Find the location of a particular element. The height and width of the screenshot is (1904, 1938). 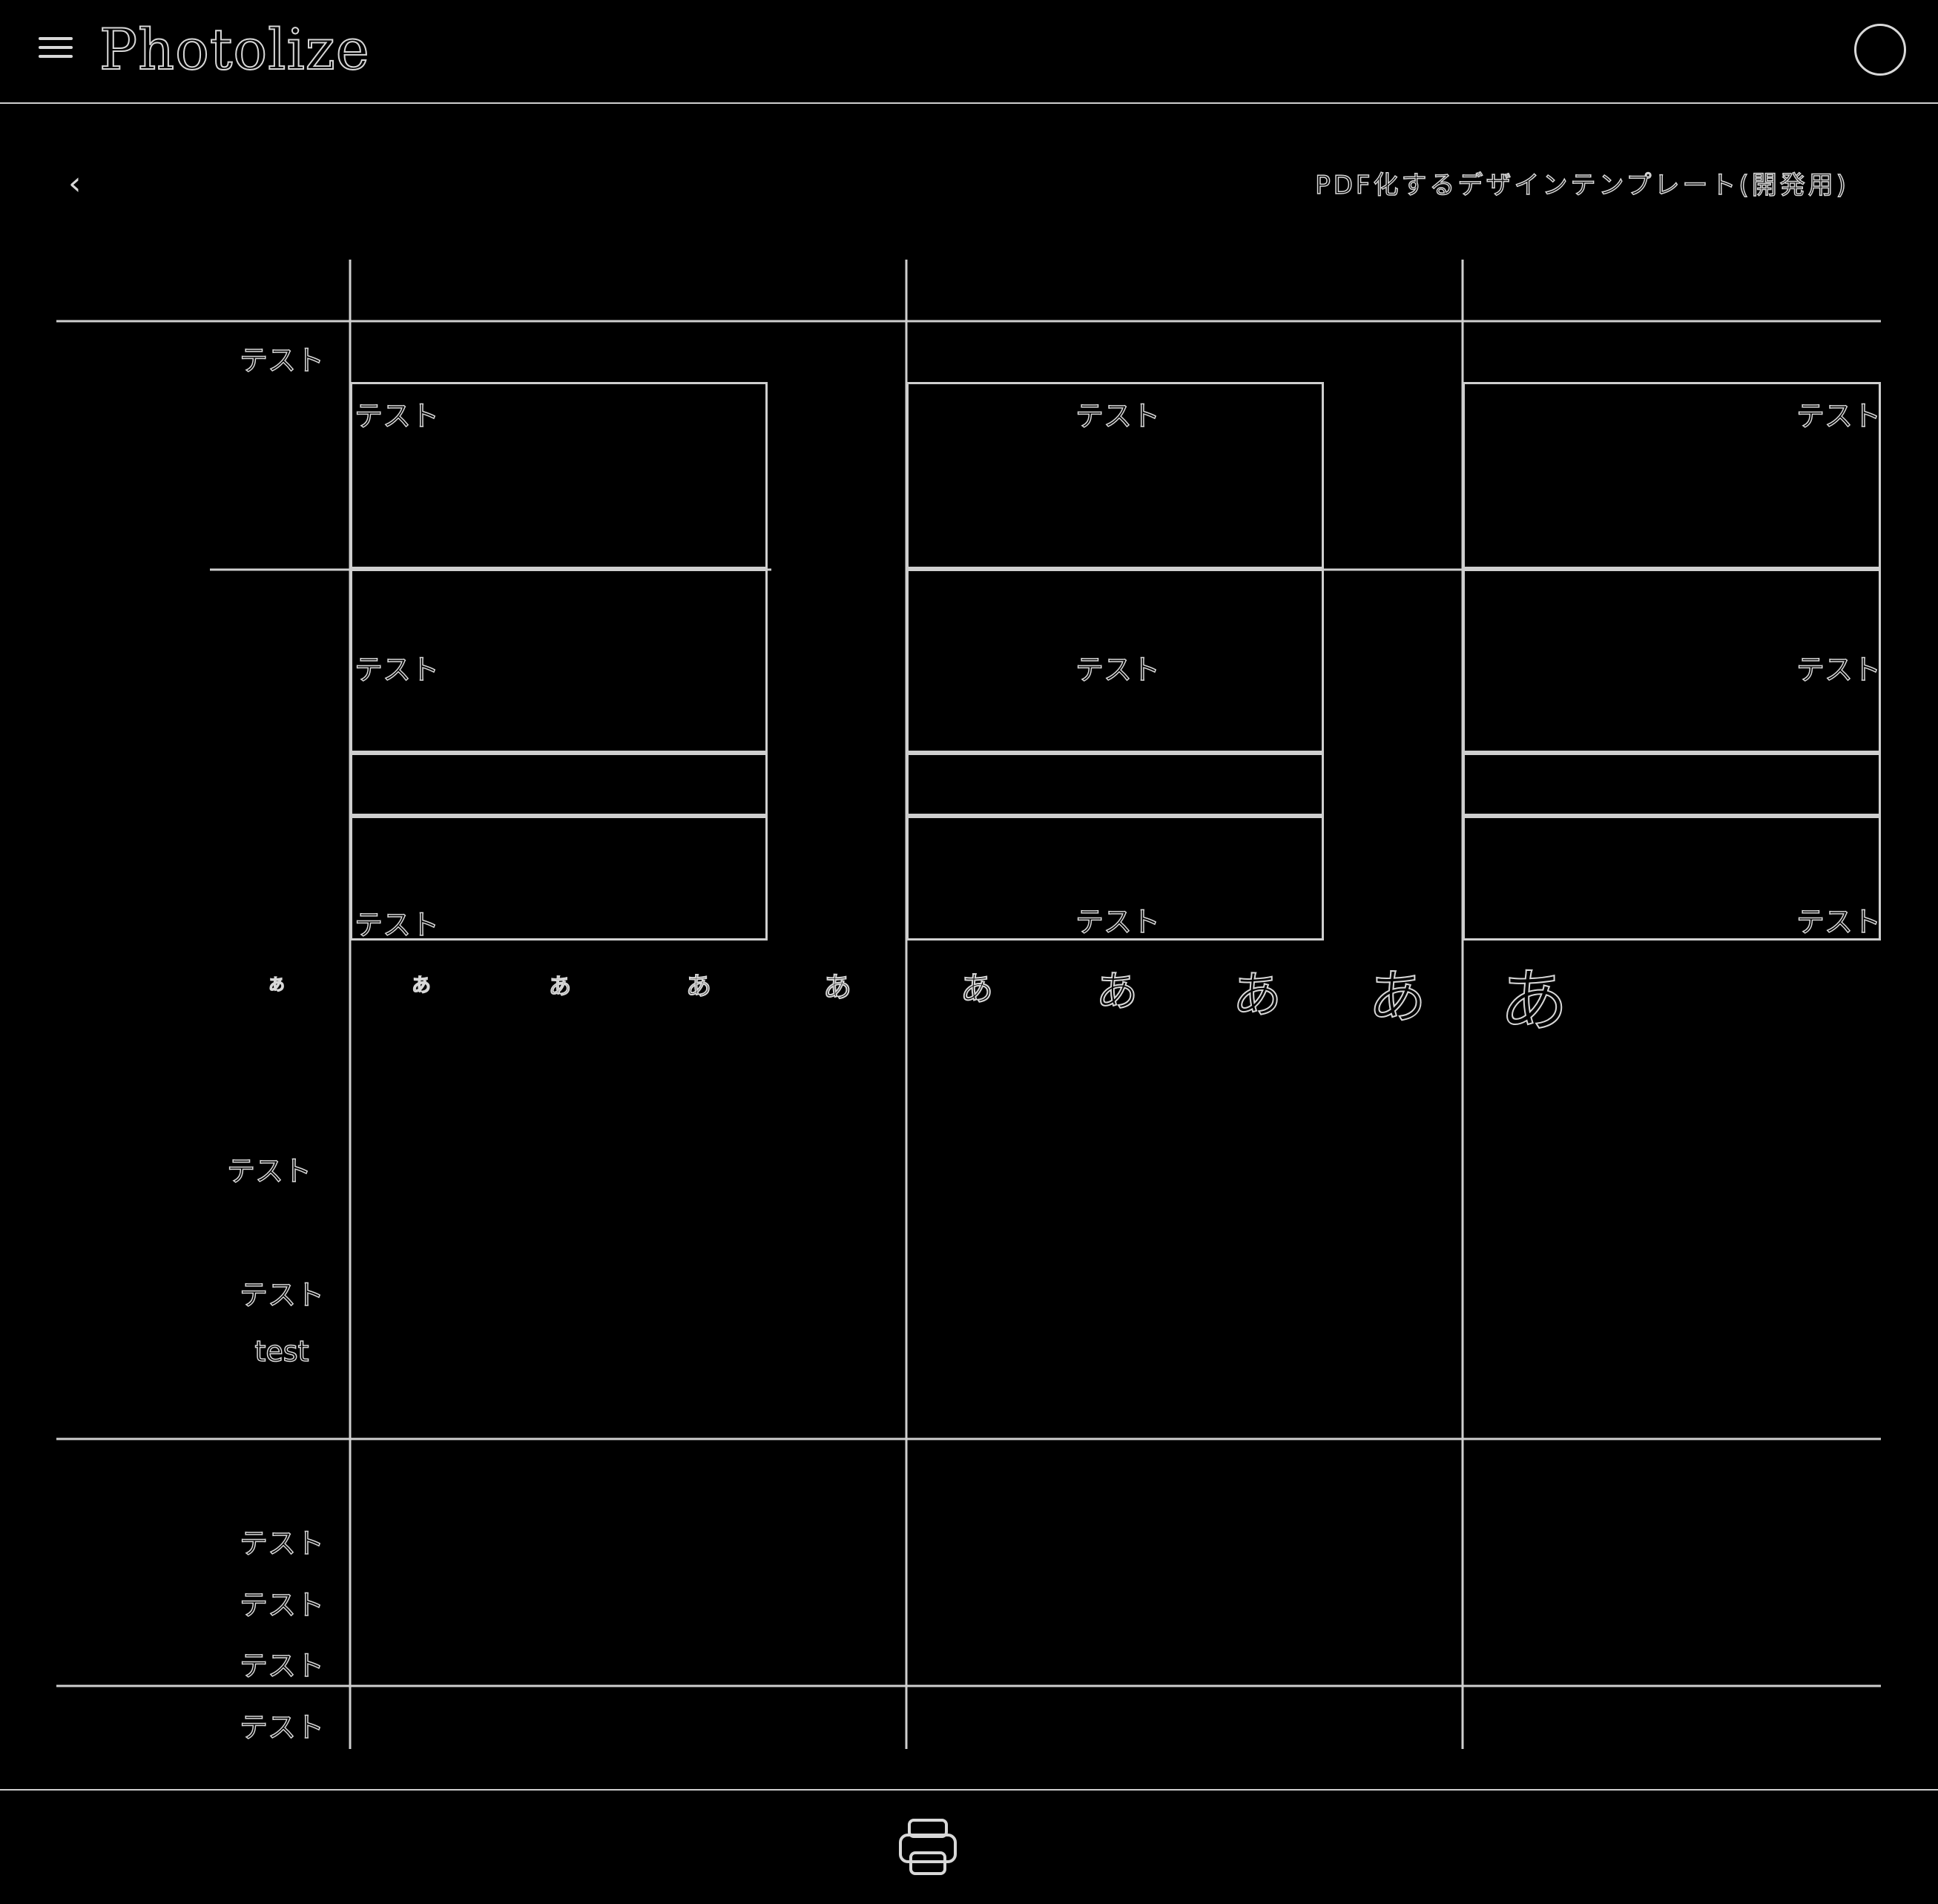

row-value-1: テスト is located at coordinates (282, 361).